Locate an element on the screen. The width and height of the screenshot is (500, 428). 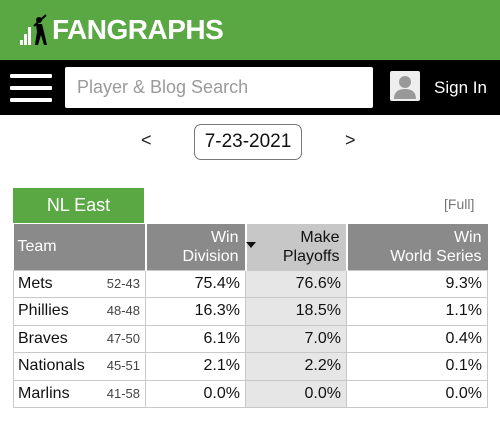
top-bar: FANGRAPHS is located at coordinates (250, 30).